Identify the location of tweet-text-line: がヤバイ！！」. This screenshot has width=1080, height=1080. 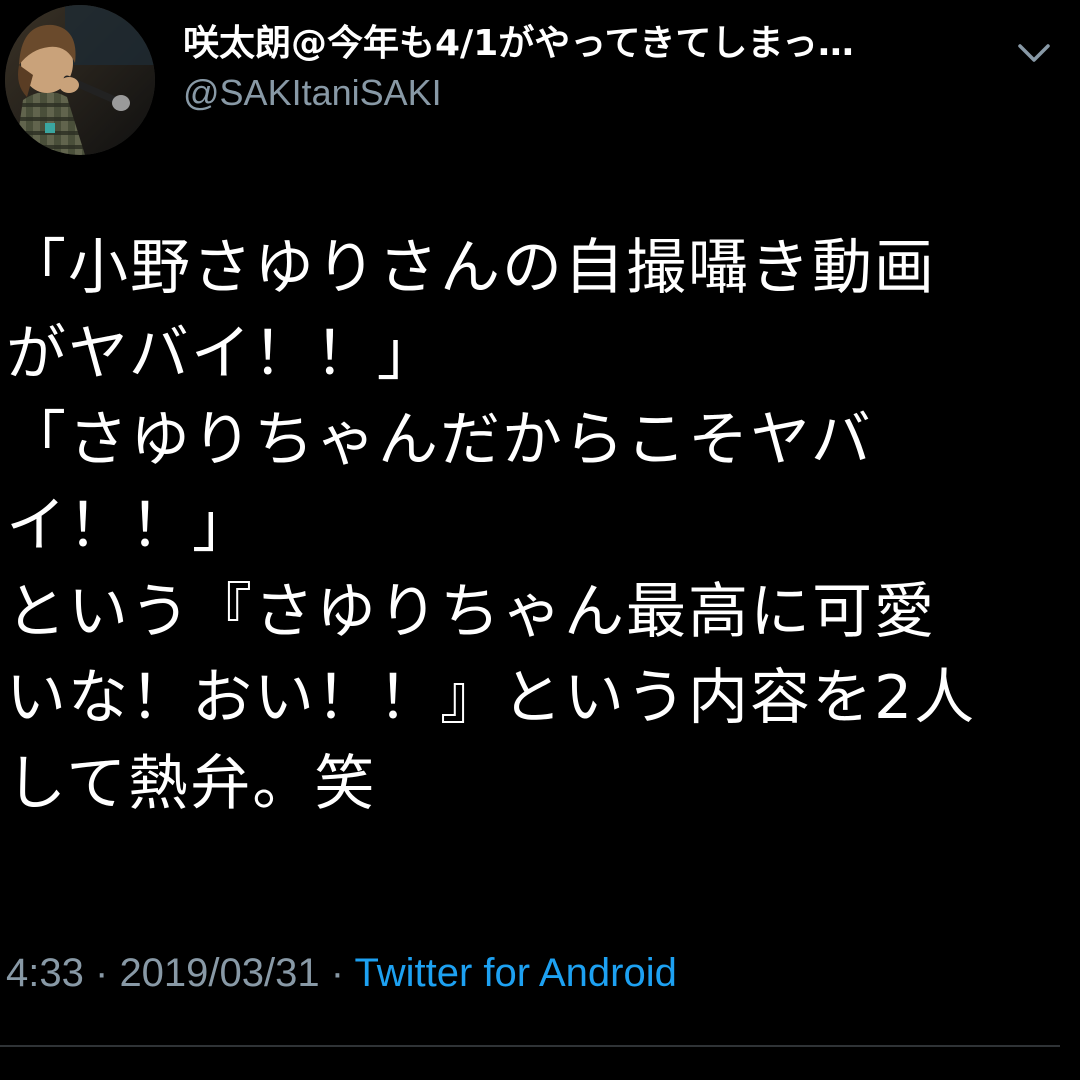
(222, 354).